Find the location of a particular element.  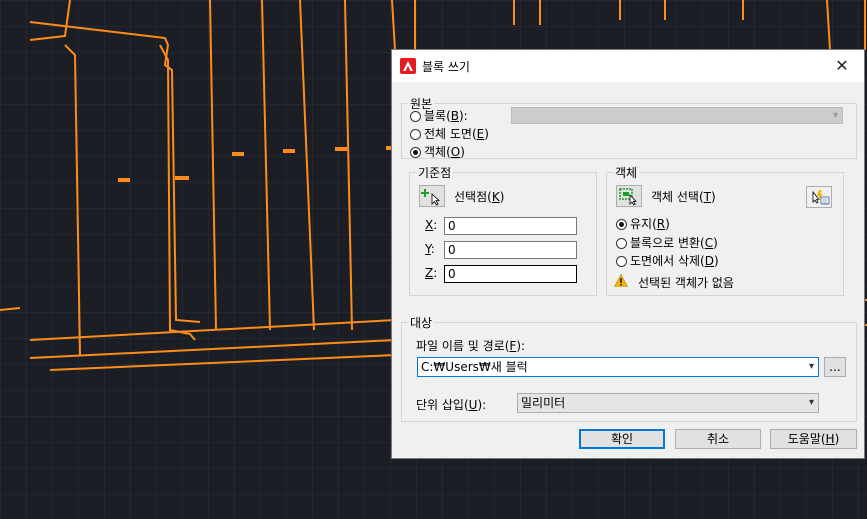

radio-block: 블록(B): is located at coordinates (439, 116).